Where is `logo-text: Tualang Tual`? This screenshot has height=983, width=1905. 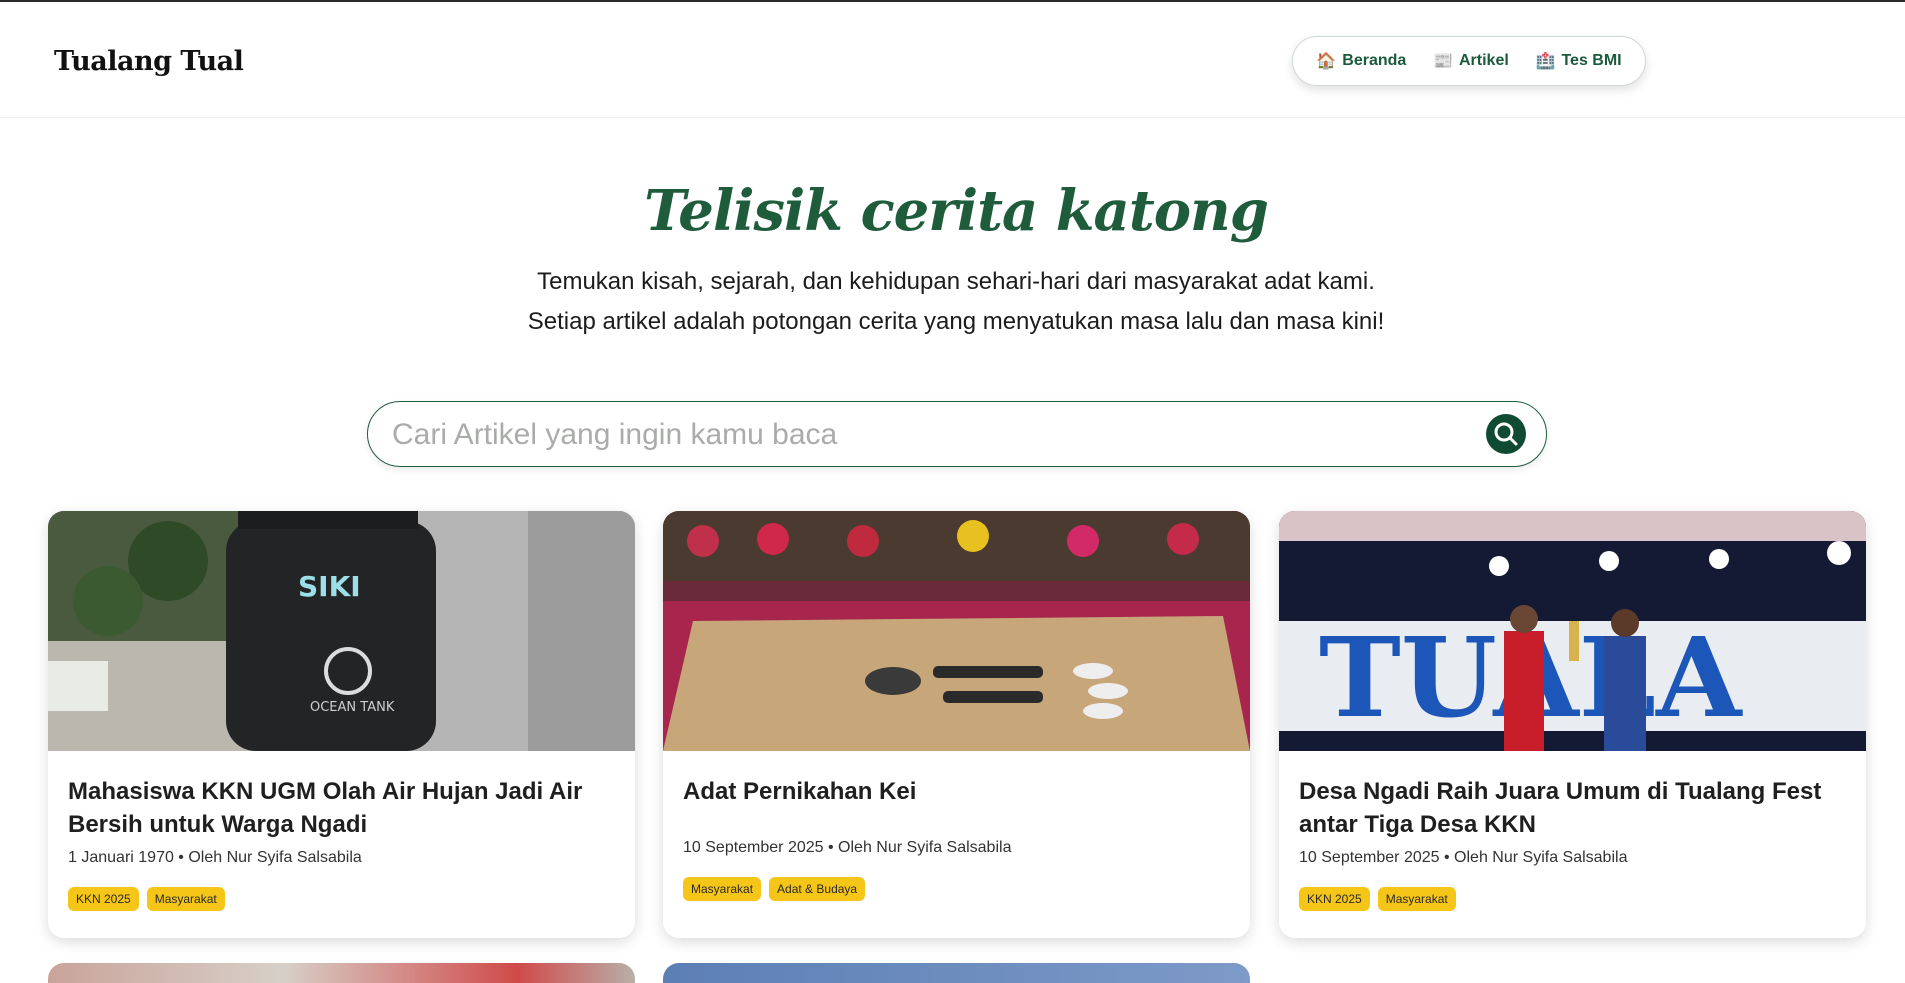 logo-text: Tualang Tual is located at coordinates (149, 61).